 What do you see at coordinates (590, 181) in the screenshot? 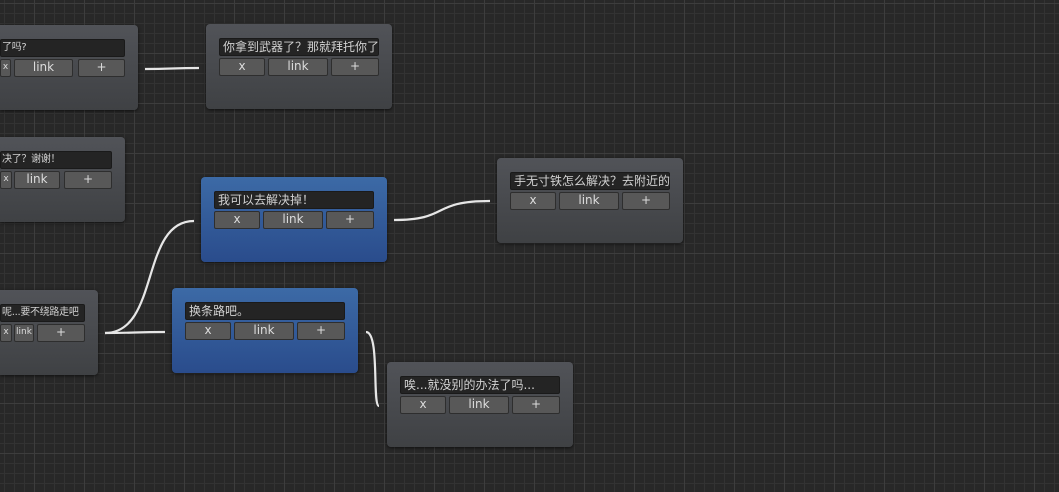
I see `node-text-input: 手无寸铁怎么解决？去附近的` at bounding box center [590, 181].